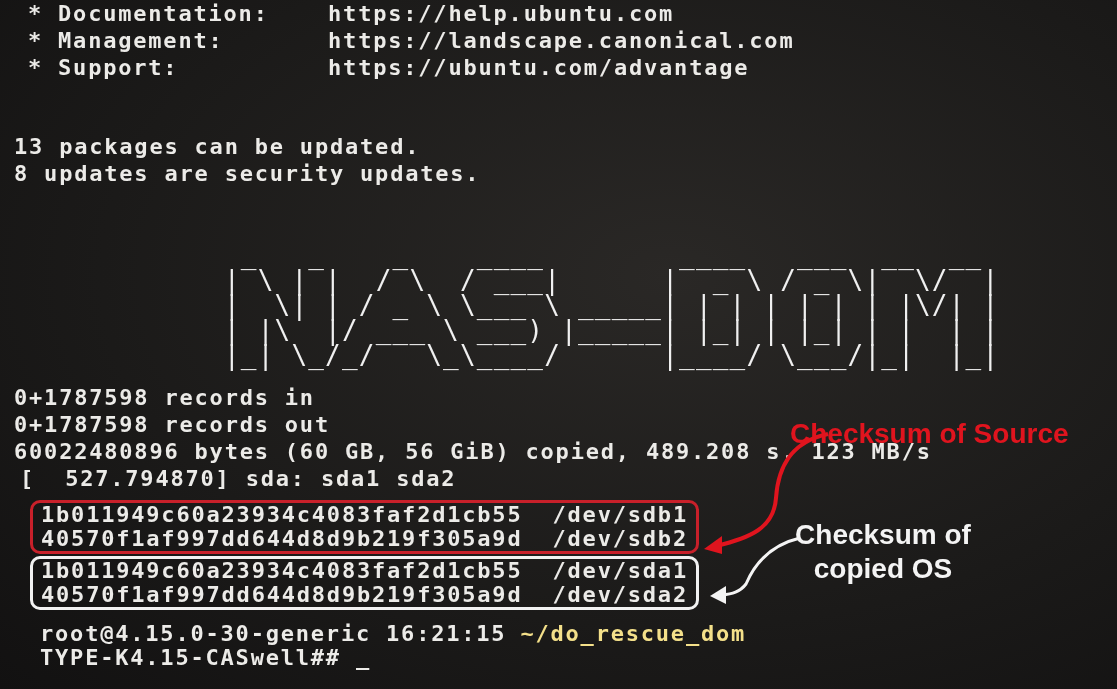  I want to click on prompt-text: root@4.15.0-30-generic 16:21:15, so click(273, 633).